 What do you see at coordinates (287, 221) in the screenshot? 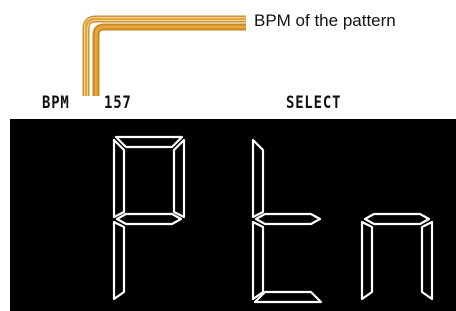
I see `segment-letter-t` at bounding box center [287, 221].